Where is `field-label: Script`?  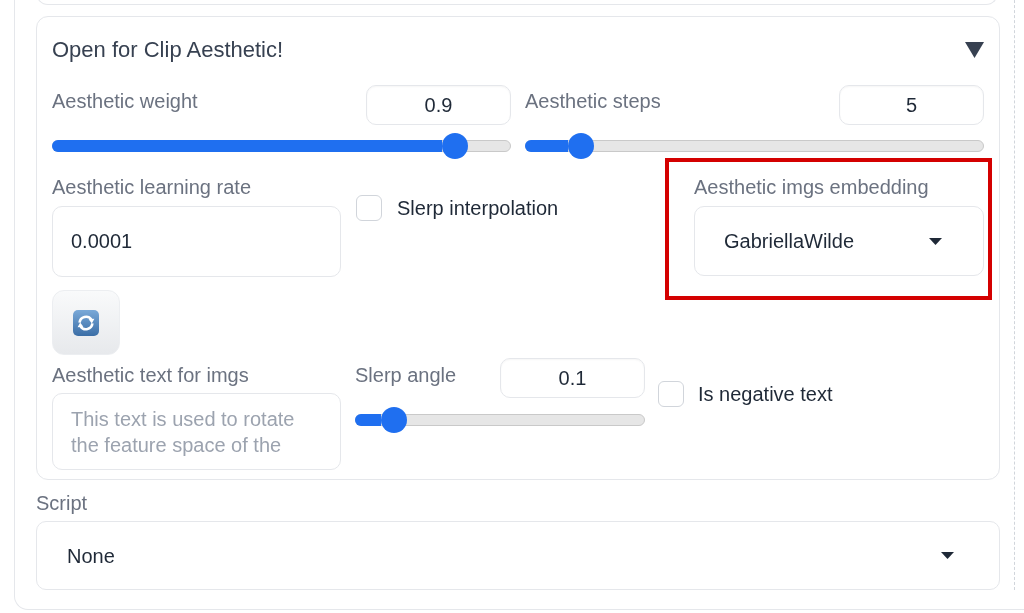
field-label: Script is located at coordinates (62, 503).